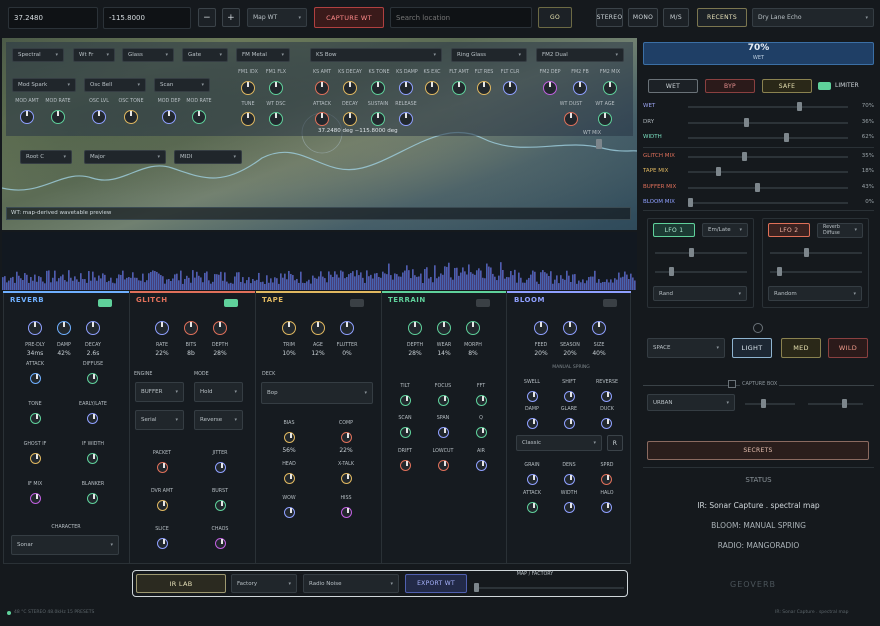 This screenshot has height=626, width=880. I want to click on export-wt-button: EXPORT WT, so click(436, 583).